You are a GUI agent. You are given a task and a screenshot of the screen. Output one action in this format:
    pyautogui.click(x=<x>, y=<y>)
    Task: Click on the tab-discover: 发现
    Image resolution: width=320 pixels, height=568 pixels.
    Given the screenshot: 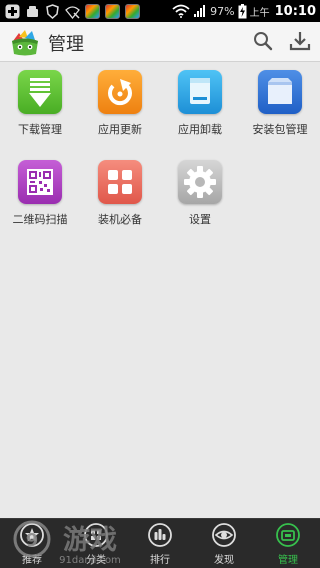 What is the action you would take?
    pyautogui.click(x=224, y=543)
    